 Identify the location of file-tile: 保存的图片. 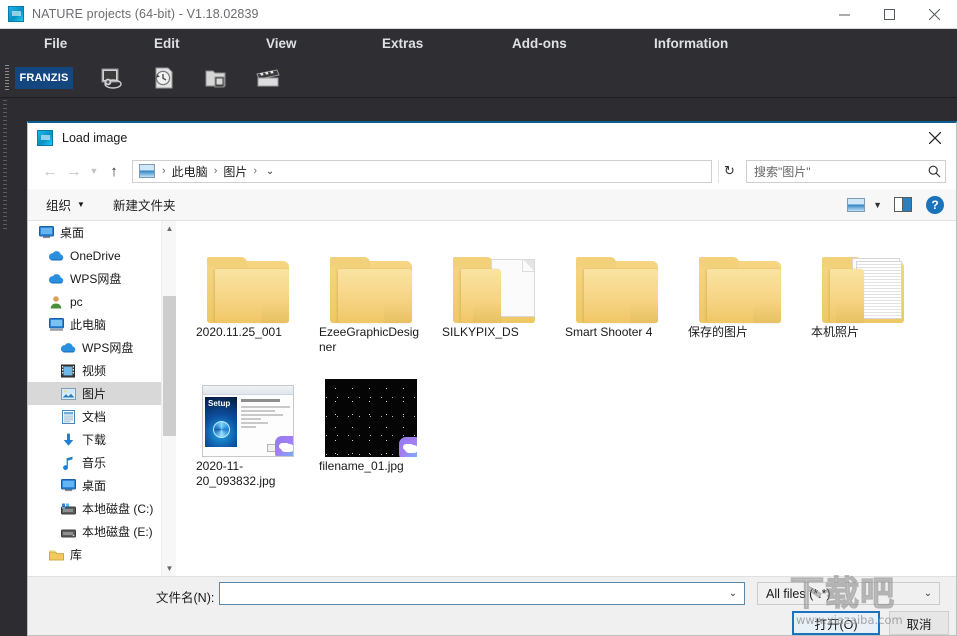
(740, 298).